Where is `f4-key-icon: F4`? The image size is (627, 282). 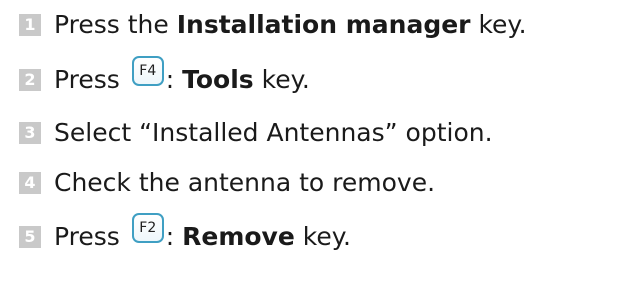 f4-key-icon: F4 is located at coordinates (147, 71).